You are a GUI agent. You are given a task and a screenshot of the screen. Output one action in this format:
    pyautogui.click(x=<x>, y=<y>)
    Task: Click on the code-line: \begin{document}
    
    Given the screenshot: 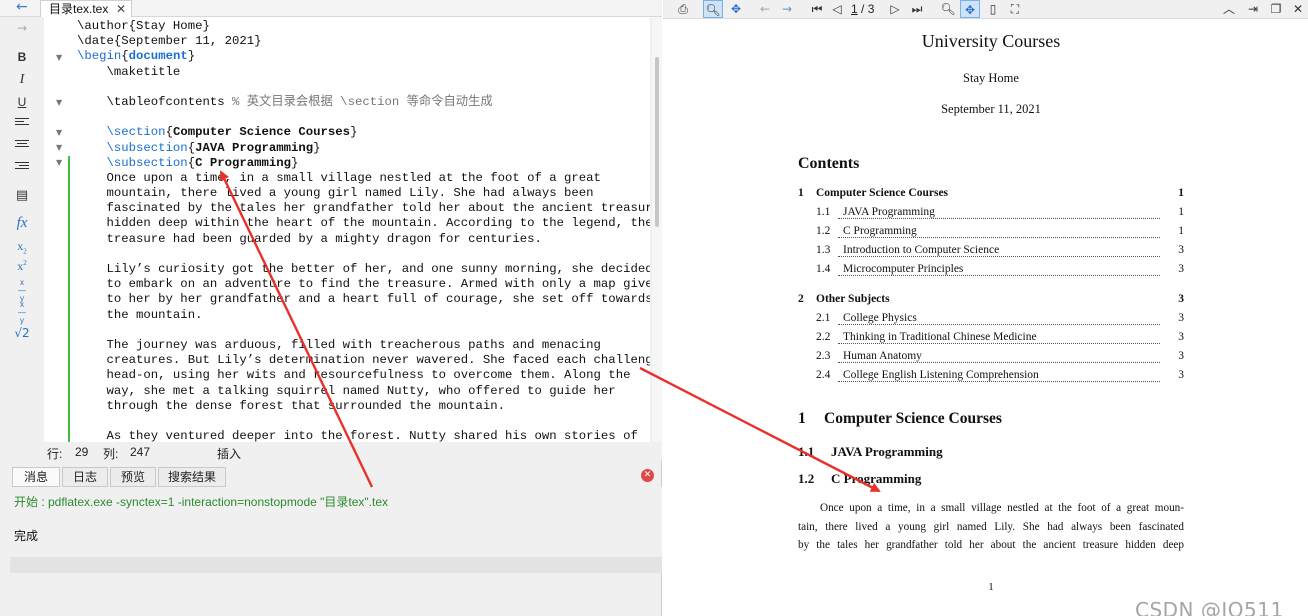 What is the action you would take?
    pyautogui.click(x=136, y=56)
    